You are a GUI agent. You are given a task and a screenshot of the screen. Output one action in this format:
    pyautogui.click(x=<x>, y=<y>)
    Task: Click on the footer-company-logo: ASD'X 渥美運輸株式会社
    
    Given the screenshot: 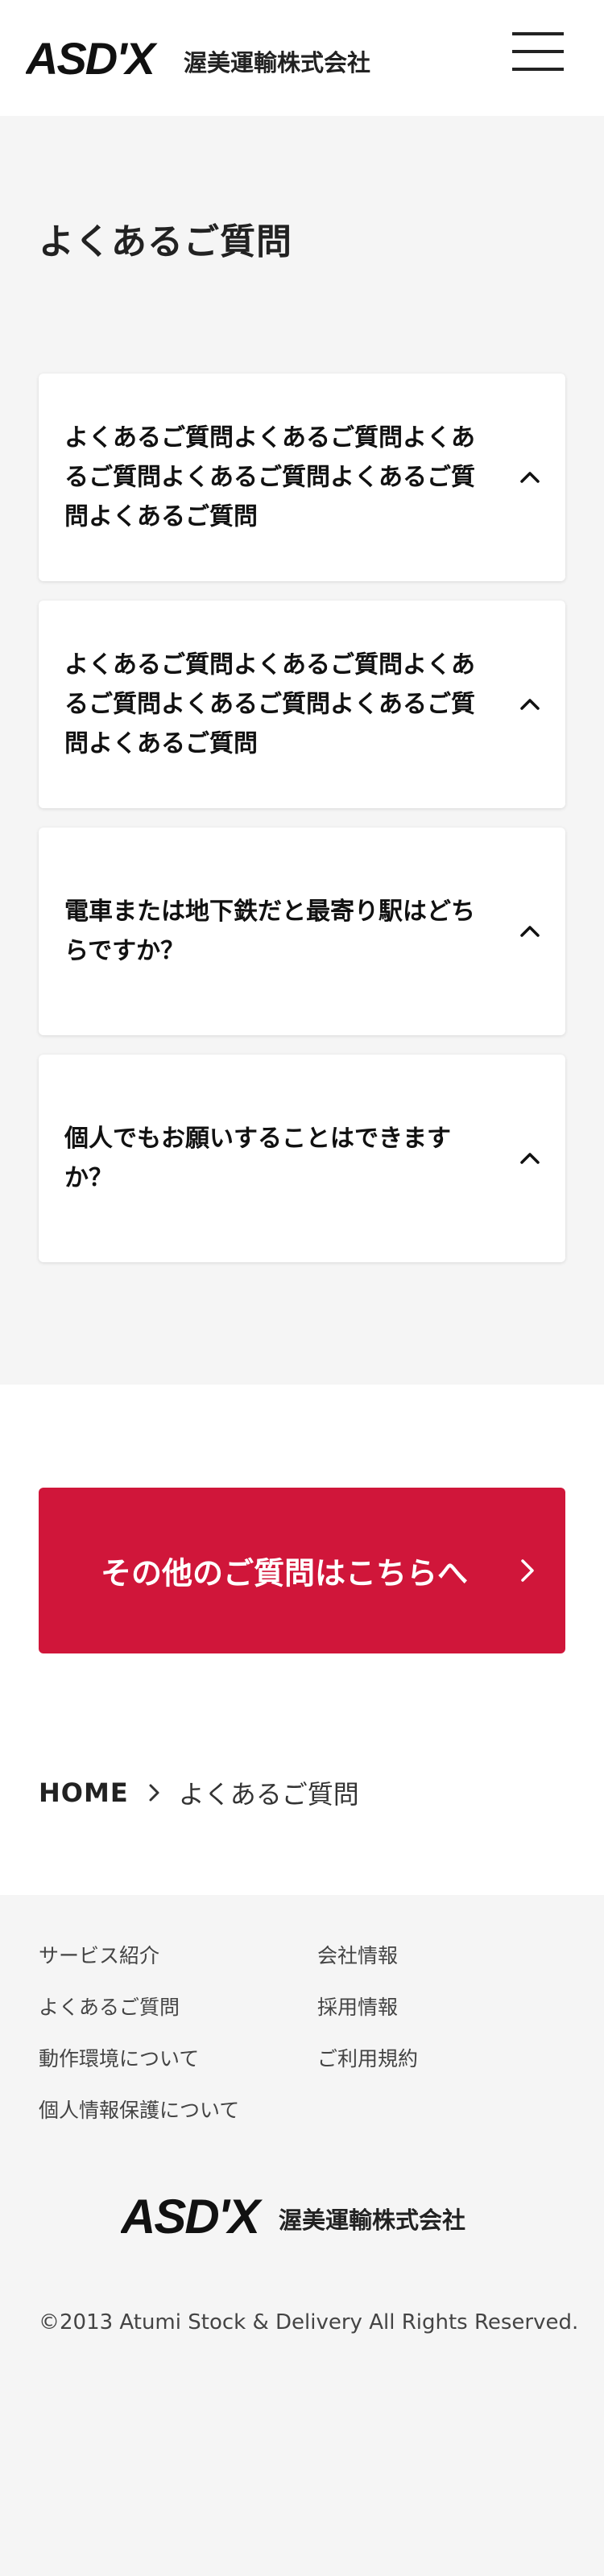 What is the action you would take?
    pyautogui.click(x=310, y=2215)
    